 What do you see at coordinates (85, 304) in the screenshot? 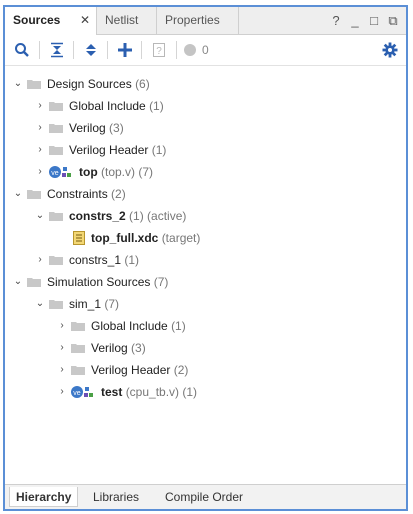
I see `tree-item-label: sim_1` at bounding box center [85, 304].